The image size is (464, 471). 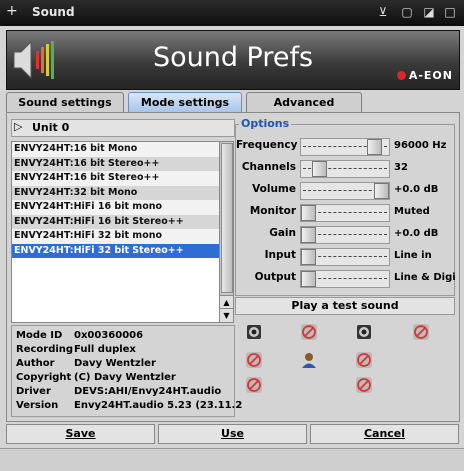 I want to click on info-row: RecordingFull duplex, so click(x=76, y=349).